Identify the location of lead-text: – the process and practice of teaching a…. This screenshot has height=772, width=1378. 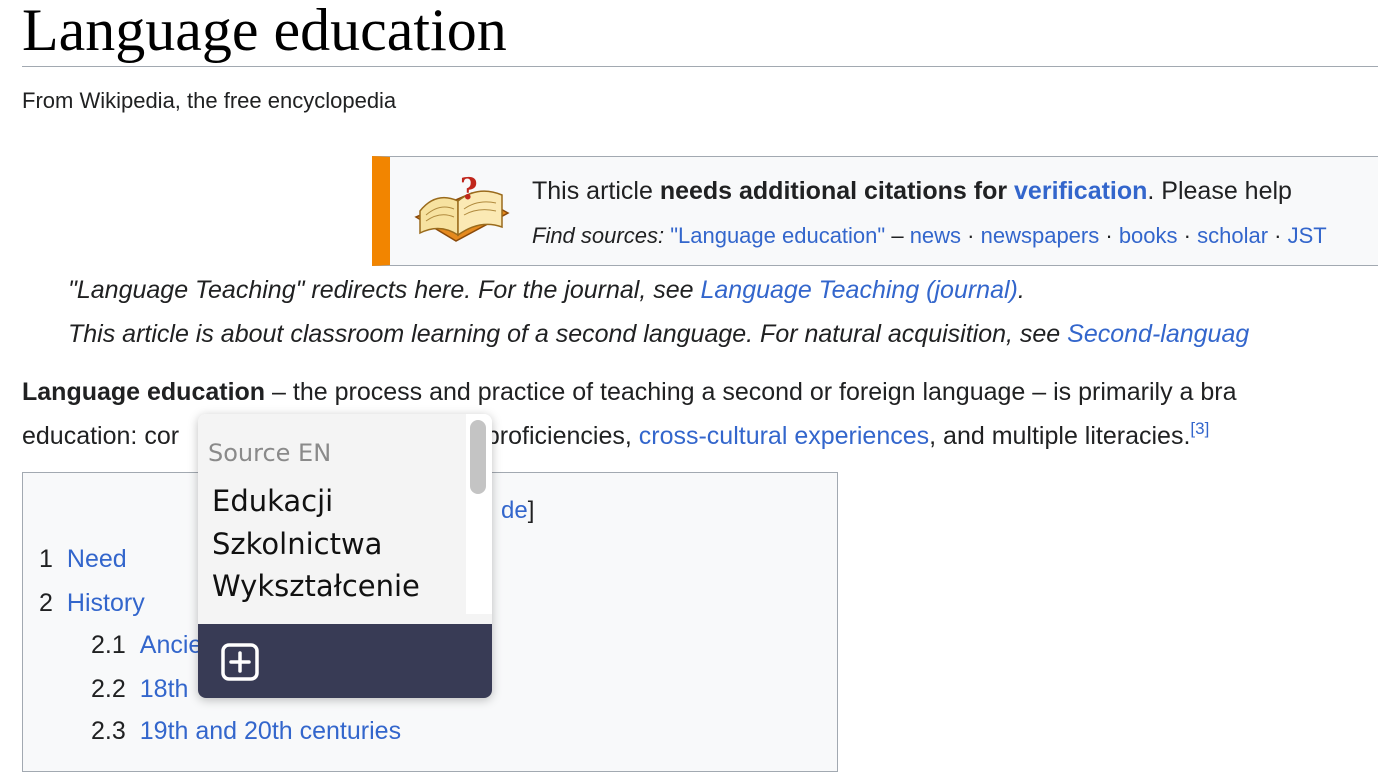
(751, 392).